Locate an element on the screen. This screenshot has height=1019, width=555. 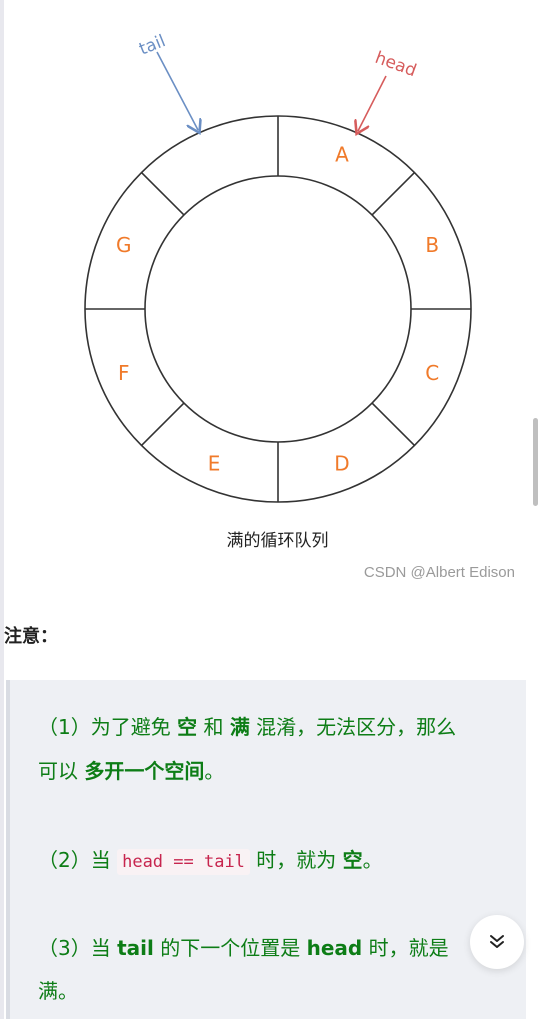
blockquote-bar is located at coordinates (8, 849).